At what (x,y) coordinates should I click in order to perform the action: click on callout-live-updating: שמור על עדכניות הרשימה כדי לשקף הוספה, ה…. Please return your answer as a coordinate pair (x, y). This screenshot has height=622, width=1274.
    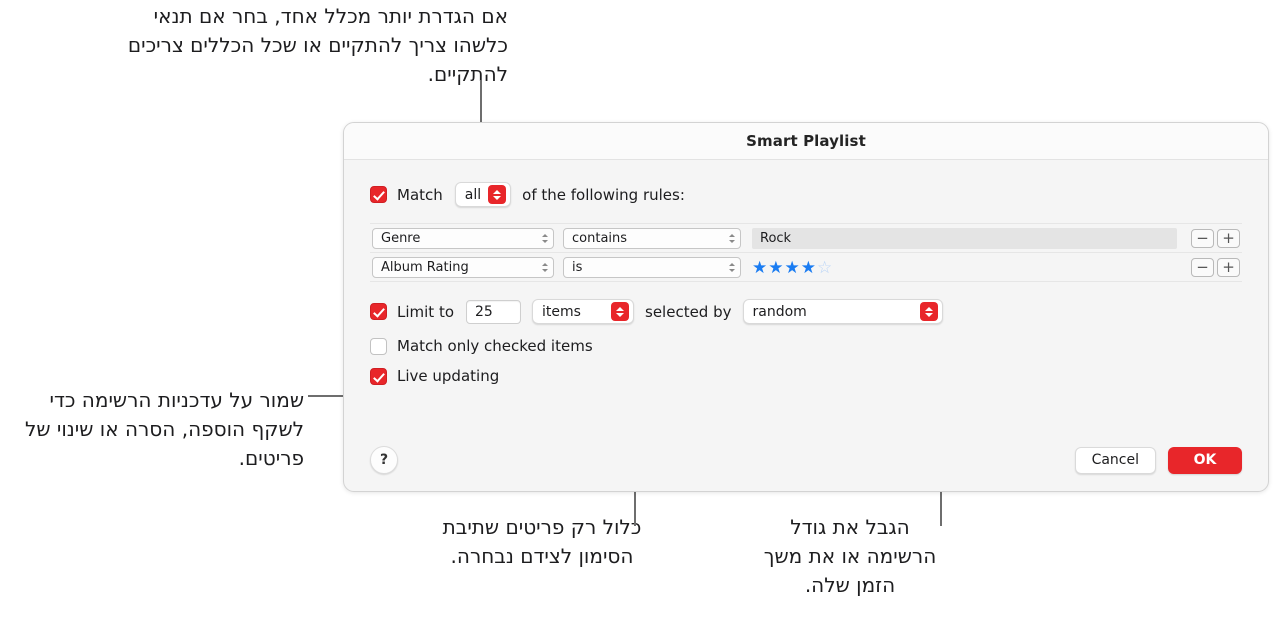
    Looking at the image, I should click on (164, 429).